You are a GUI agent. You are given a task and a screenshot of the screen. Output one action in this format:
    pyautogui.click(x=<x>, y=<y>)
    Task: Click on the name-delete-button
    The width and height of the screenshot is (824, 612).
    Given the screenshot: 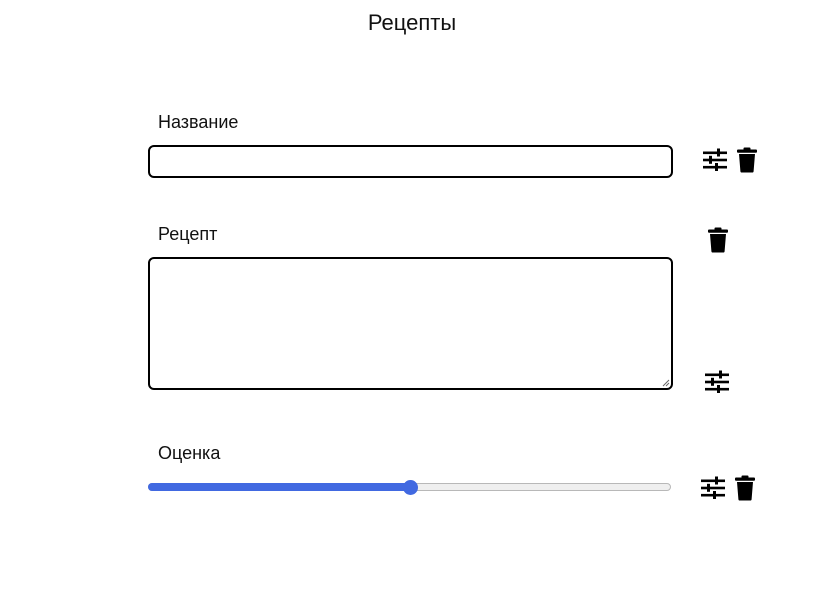 What is the action you would take?
    pyautogui.click(x=747, y=160)
    